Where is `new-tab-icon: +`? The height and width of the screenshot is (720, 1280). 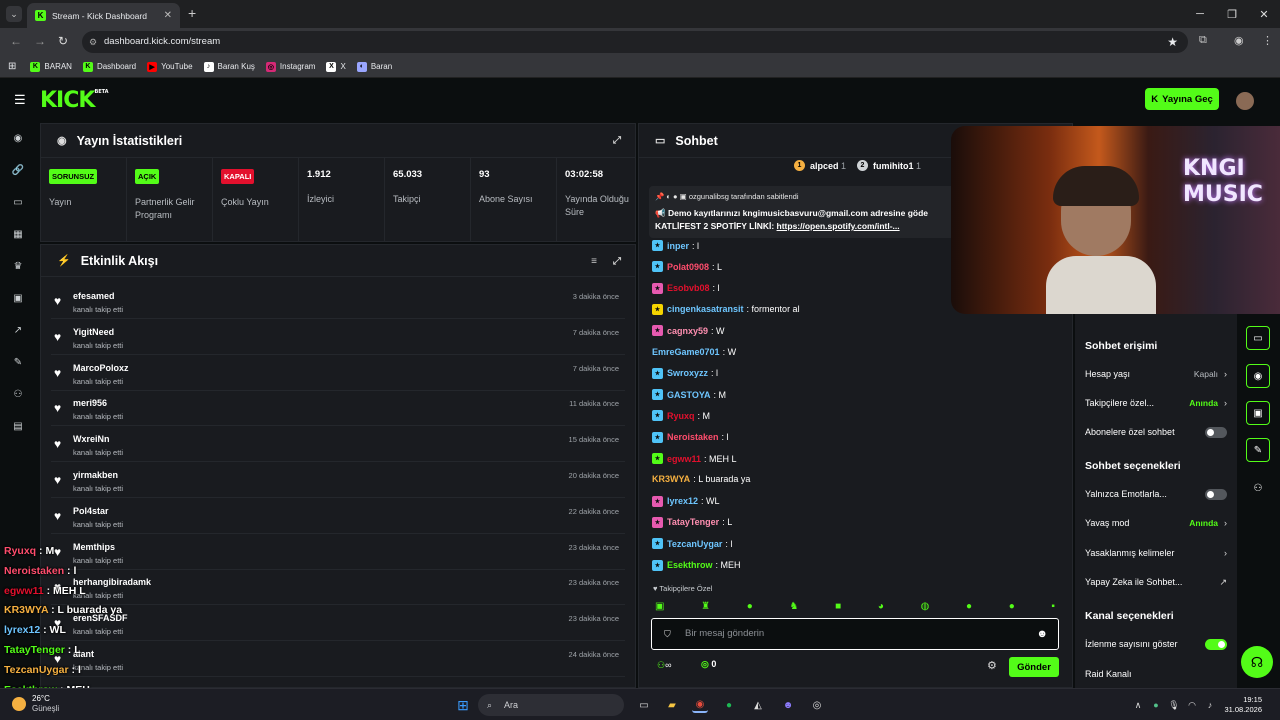
new-tab-icon: + is located at coordinates (192, 13).